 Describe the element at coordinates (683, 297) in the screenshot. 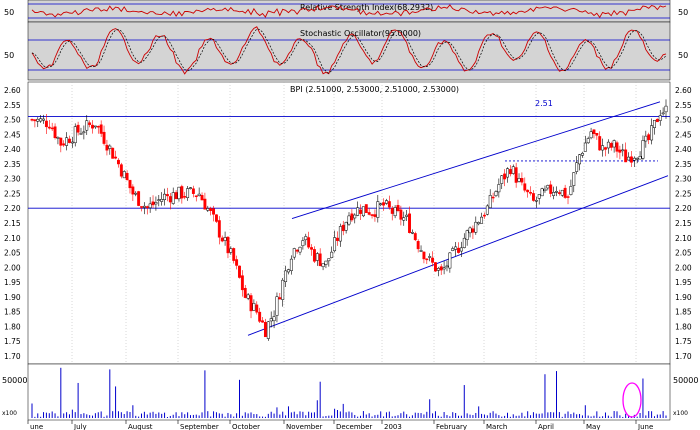

I see `price-y-tick-right: 1.90` at that location.